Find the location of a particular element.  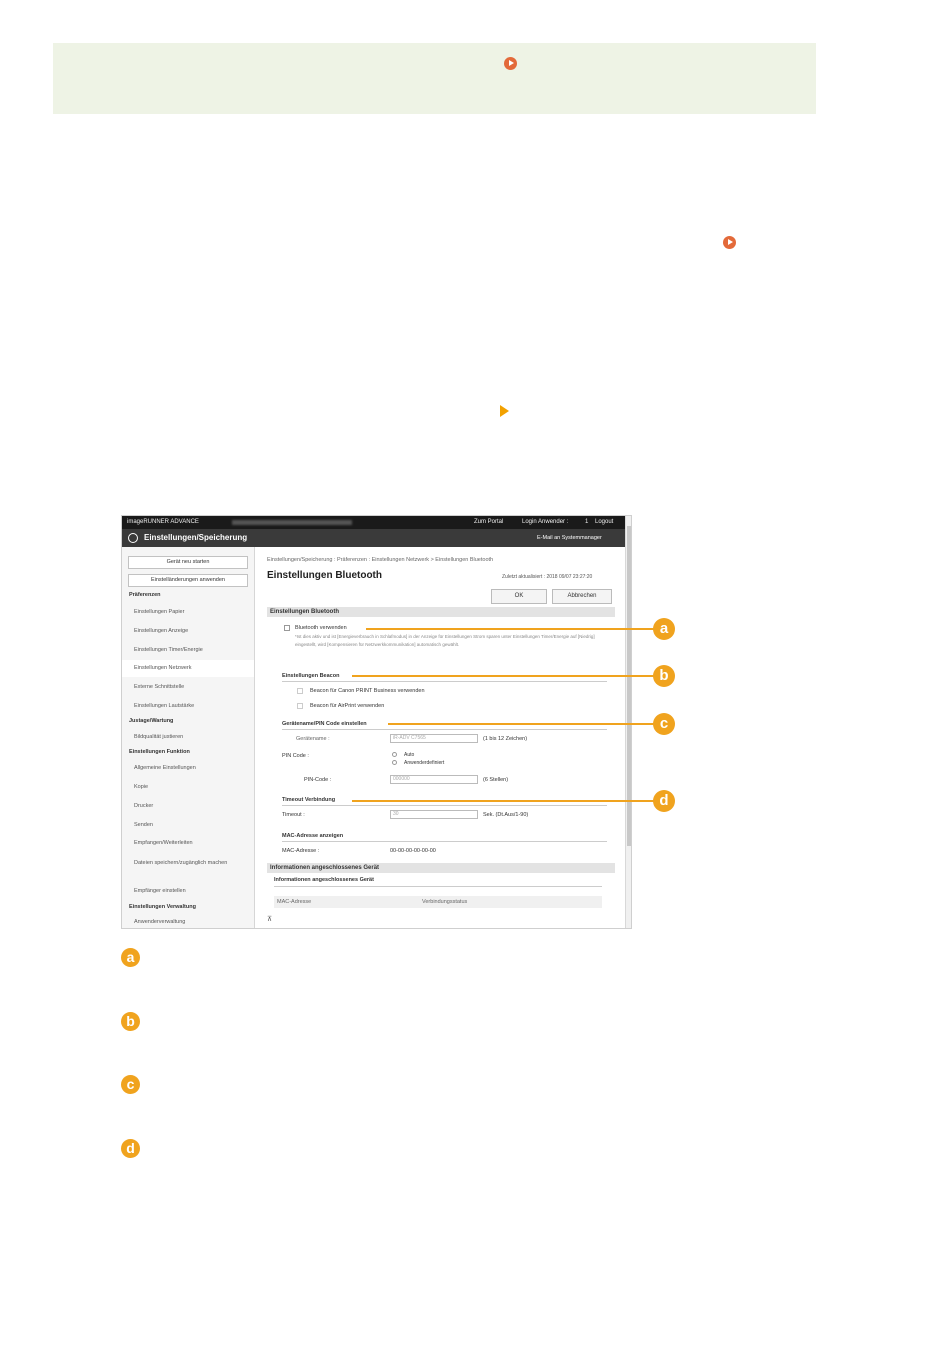

login-user-number: 1 is located at coordinates (587, 522).